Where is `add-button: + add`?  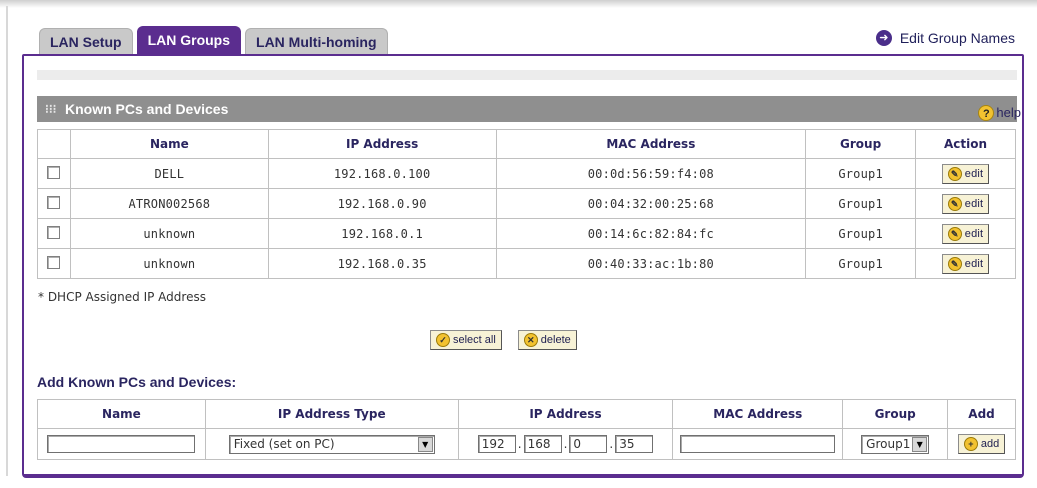 add-button: + add is located at coordinates (981, 444).